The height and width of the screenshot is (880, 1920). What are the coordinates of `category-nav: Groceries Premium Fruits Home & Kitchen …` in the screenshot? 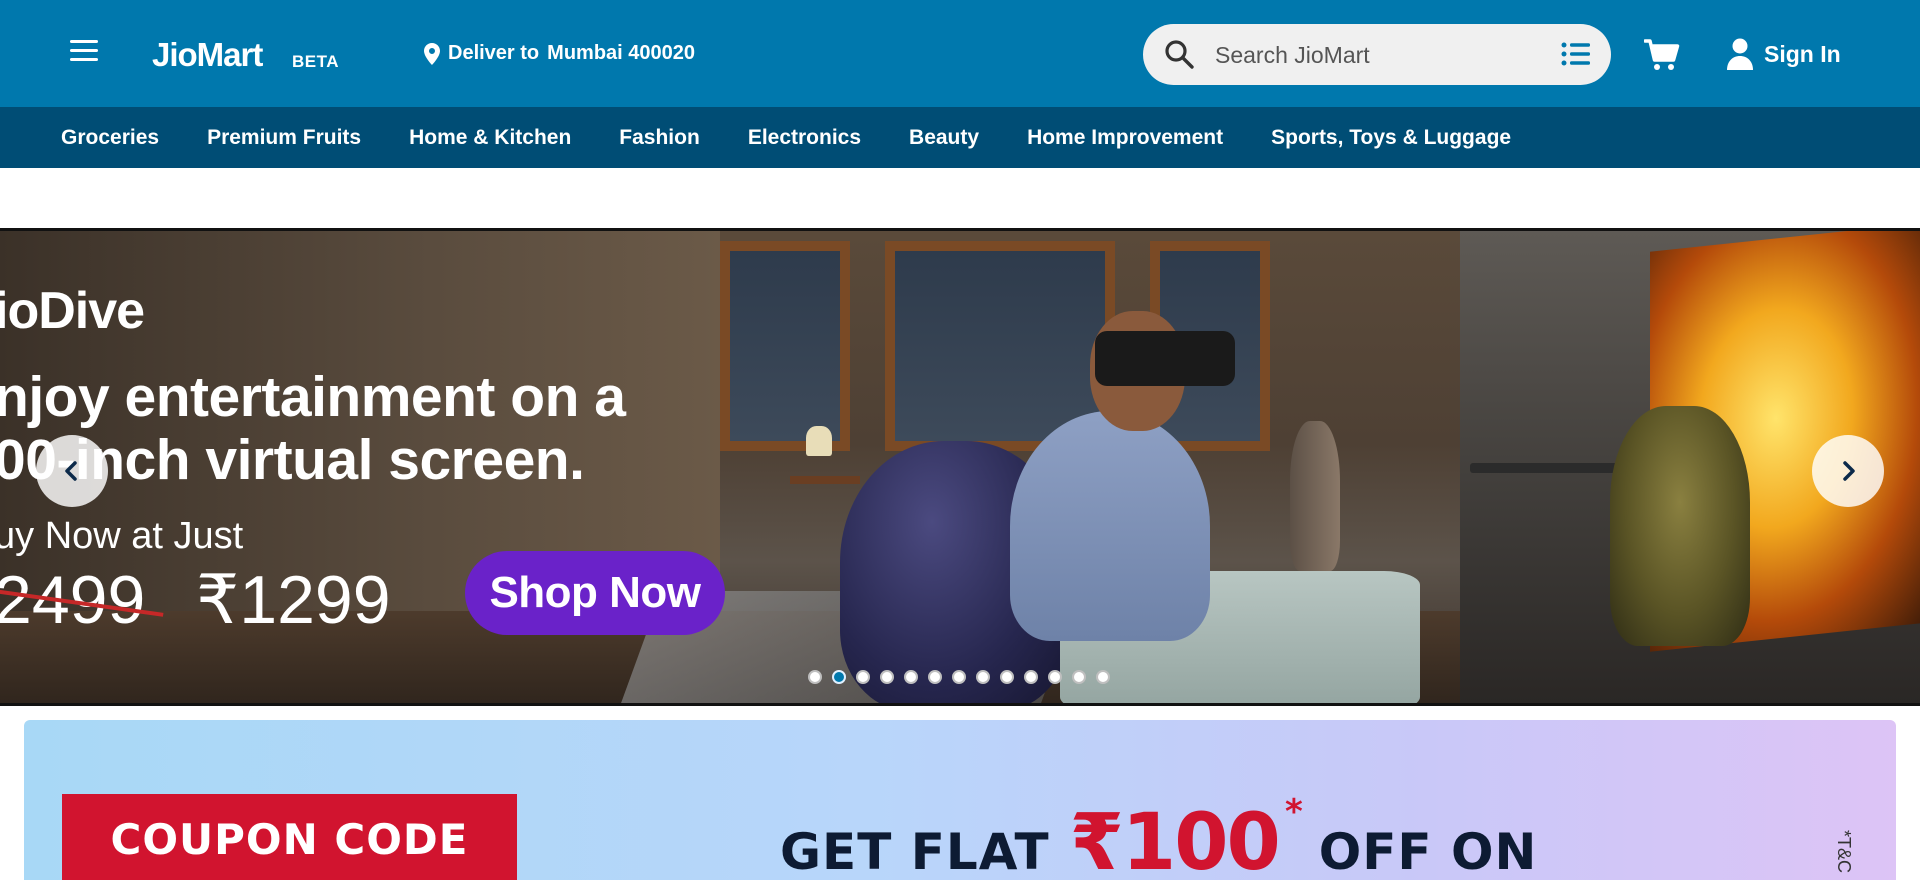 It's located at (960, 137).